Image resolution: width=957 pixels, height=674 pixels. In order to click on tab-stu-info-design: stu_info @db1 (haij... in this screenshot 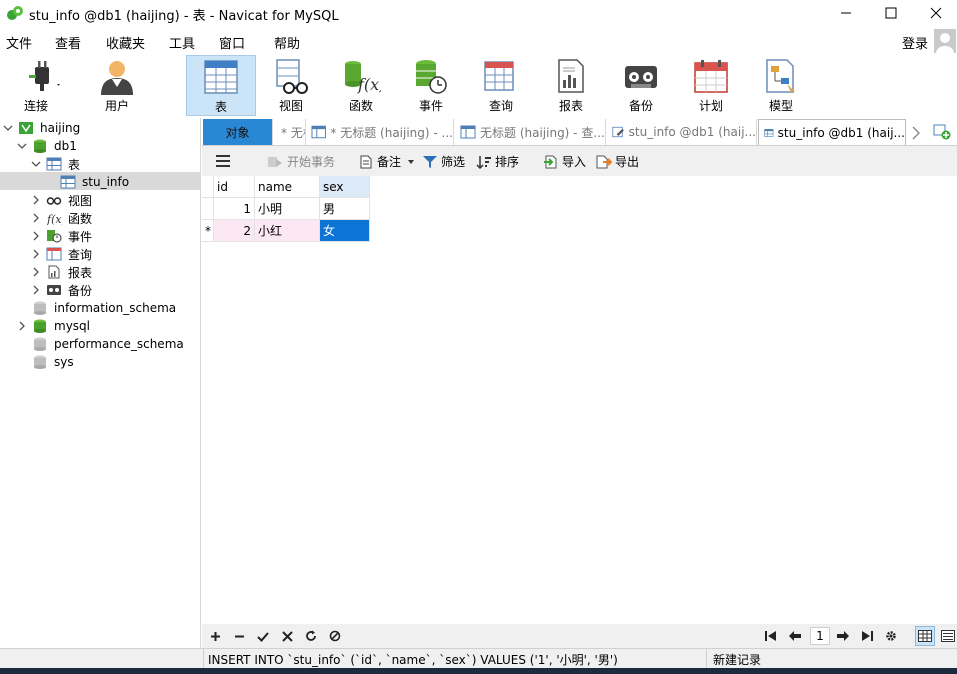, I will do `click(682, 132)`.